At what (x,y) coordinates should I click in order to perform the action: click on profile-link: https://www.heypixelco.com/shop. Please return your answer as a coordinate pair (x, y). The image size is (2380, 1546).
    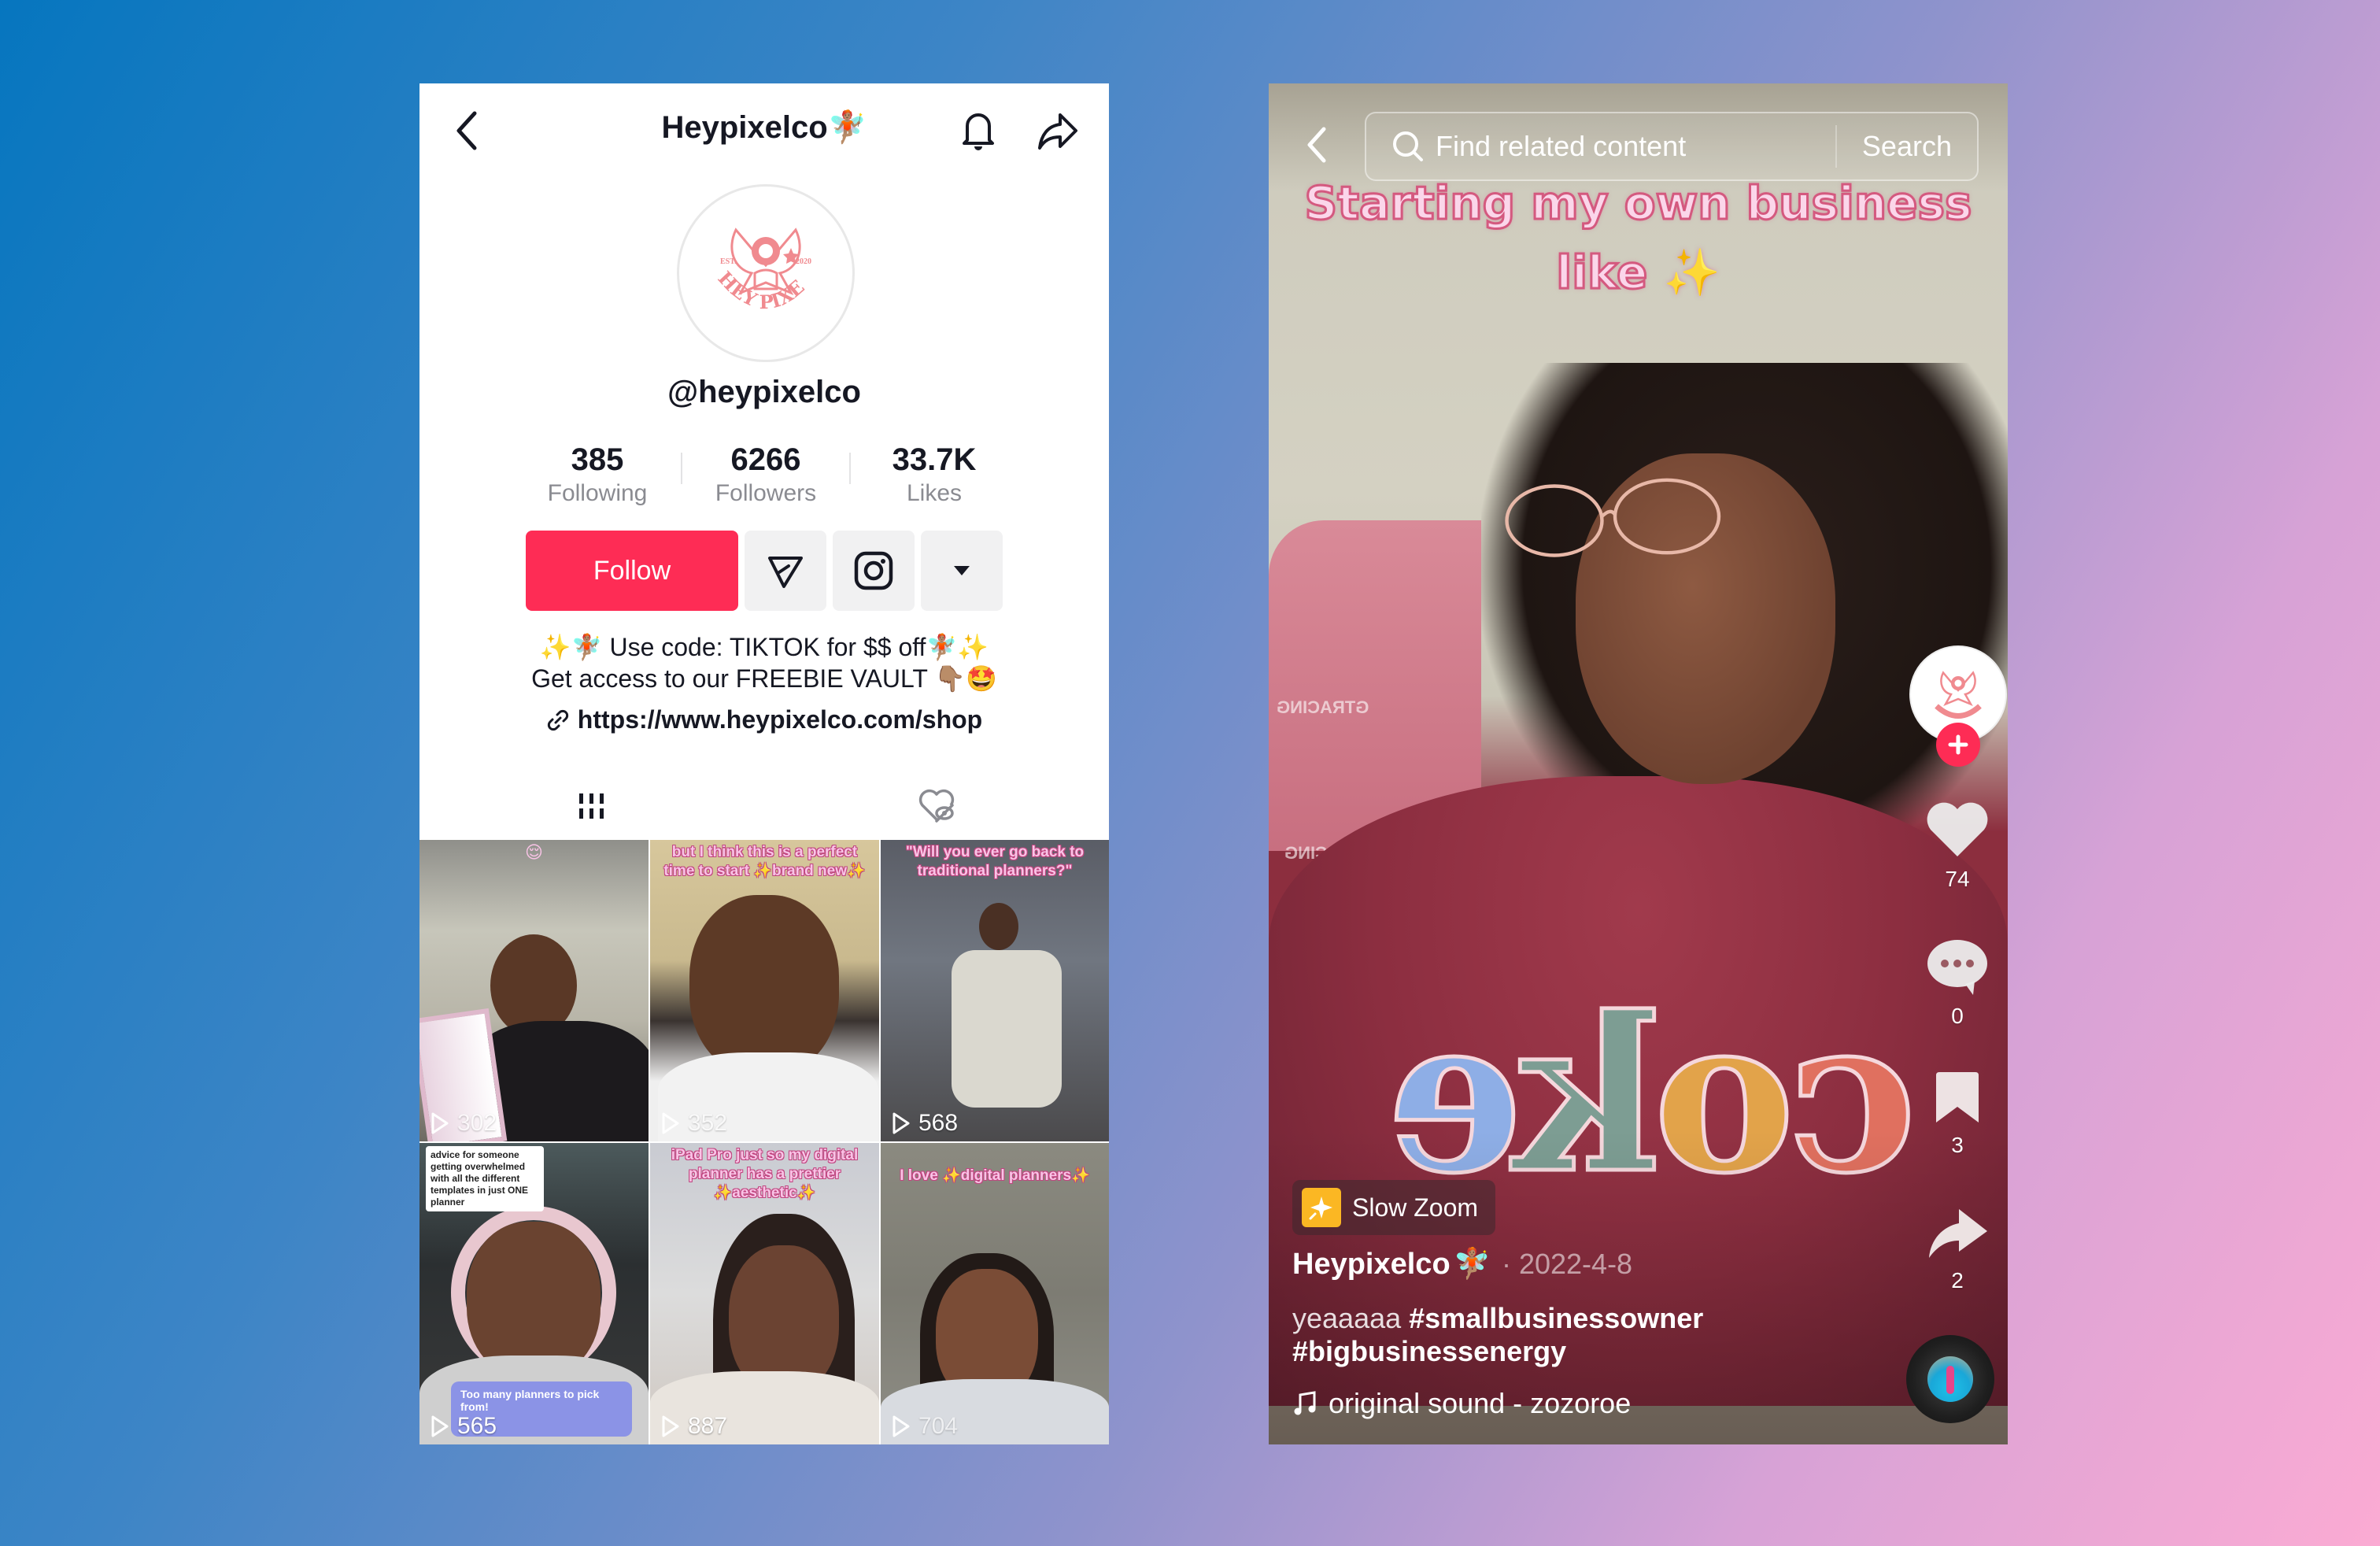
    Looking at the image, I should click on (764, 719).